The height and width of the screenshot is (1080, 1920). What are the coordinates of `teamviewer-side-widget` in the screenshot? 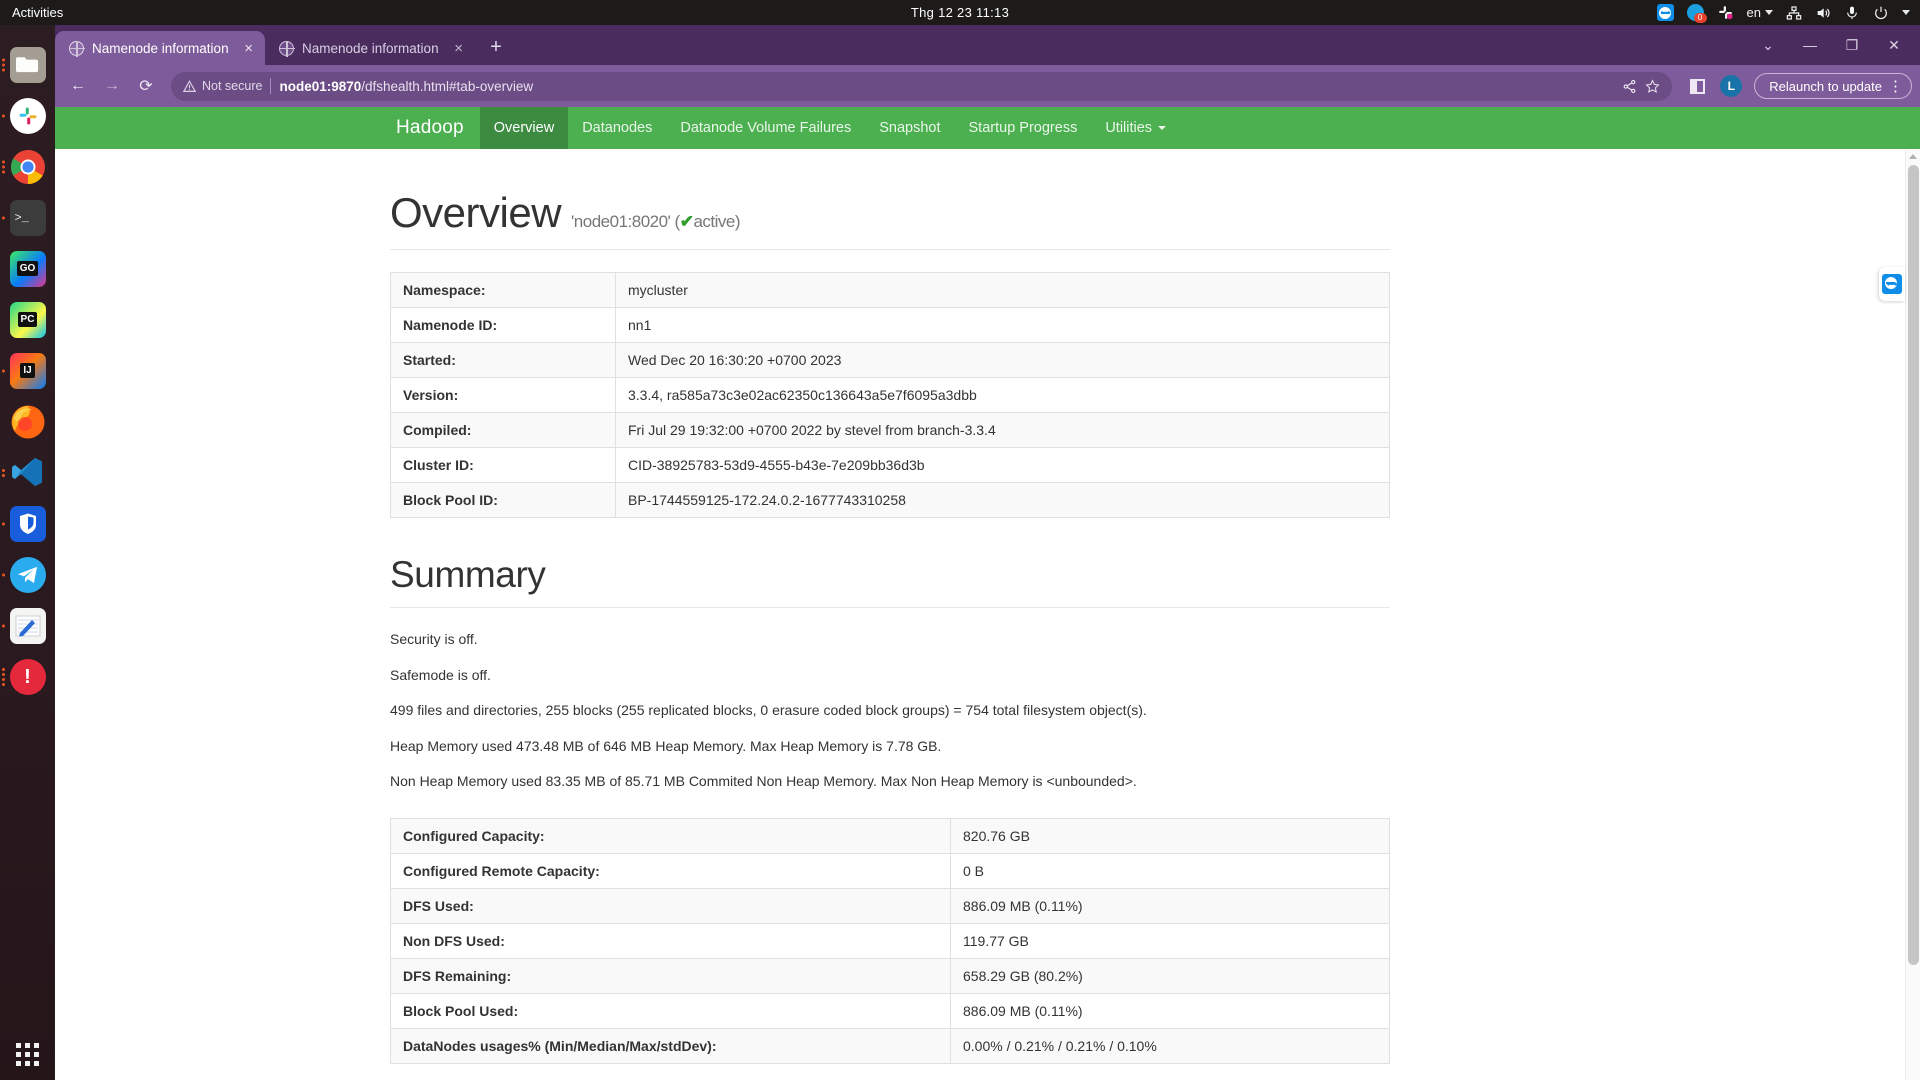 It's located at (1892, 284).